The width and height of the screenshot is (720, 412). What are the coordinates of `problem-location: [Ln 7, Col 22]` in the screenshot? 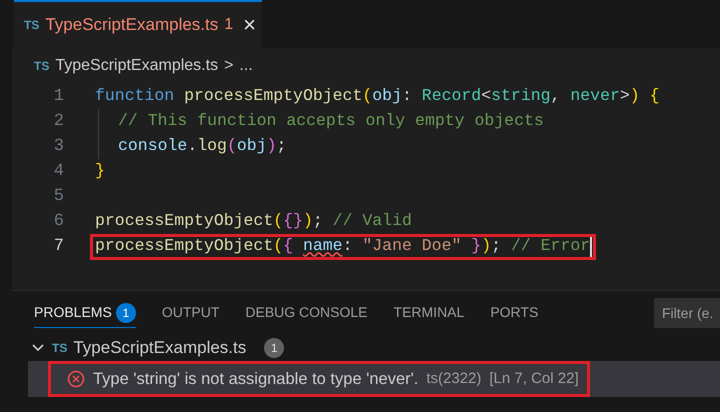 It's located at (534, 378).